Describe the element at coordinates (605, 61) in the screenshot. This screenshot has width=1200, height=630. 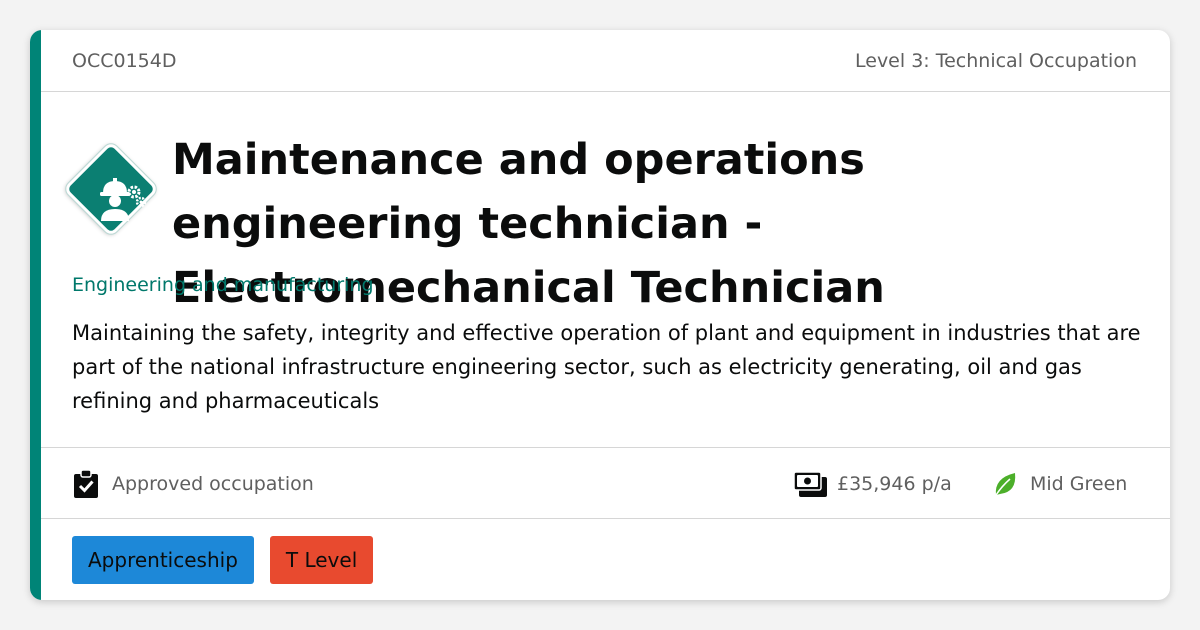
I see `card-header: OCC0154D Level 3: Technical Occupation` at that location.